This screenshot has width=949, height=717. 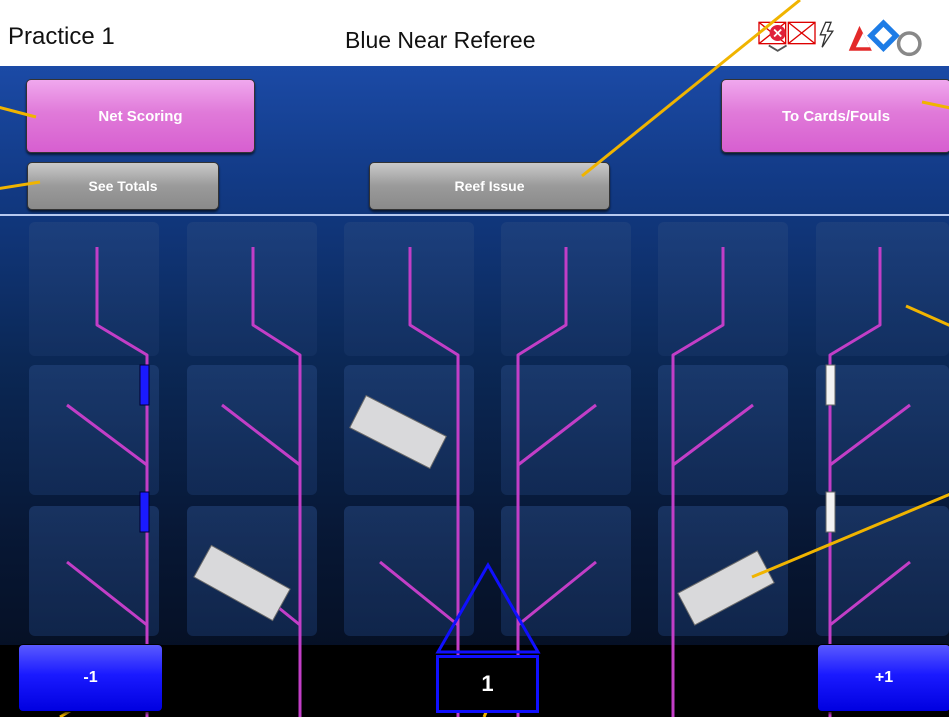 What do you see at coordinates (489, 186) in the screenshot?
I see `reef-issue-button: Reef Issue` at bounding box center [489, 186].